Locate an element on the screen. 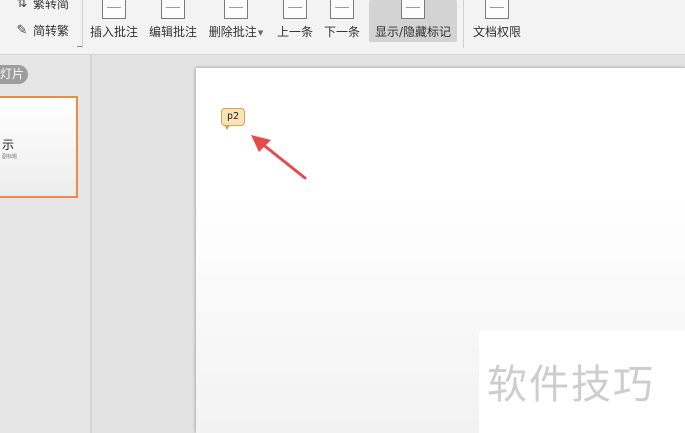 This screenshot has height=433, width=685. chinese-conversion-group: ⇅ 繁转简 ✎ 简转繁 is located at coordinates (46, 25).